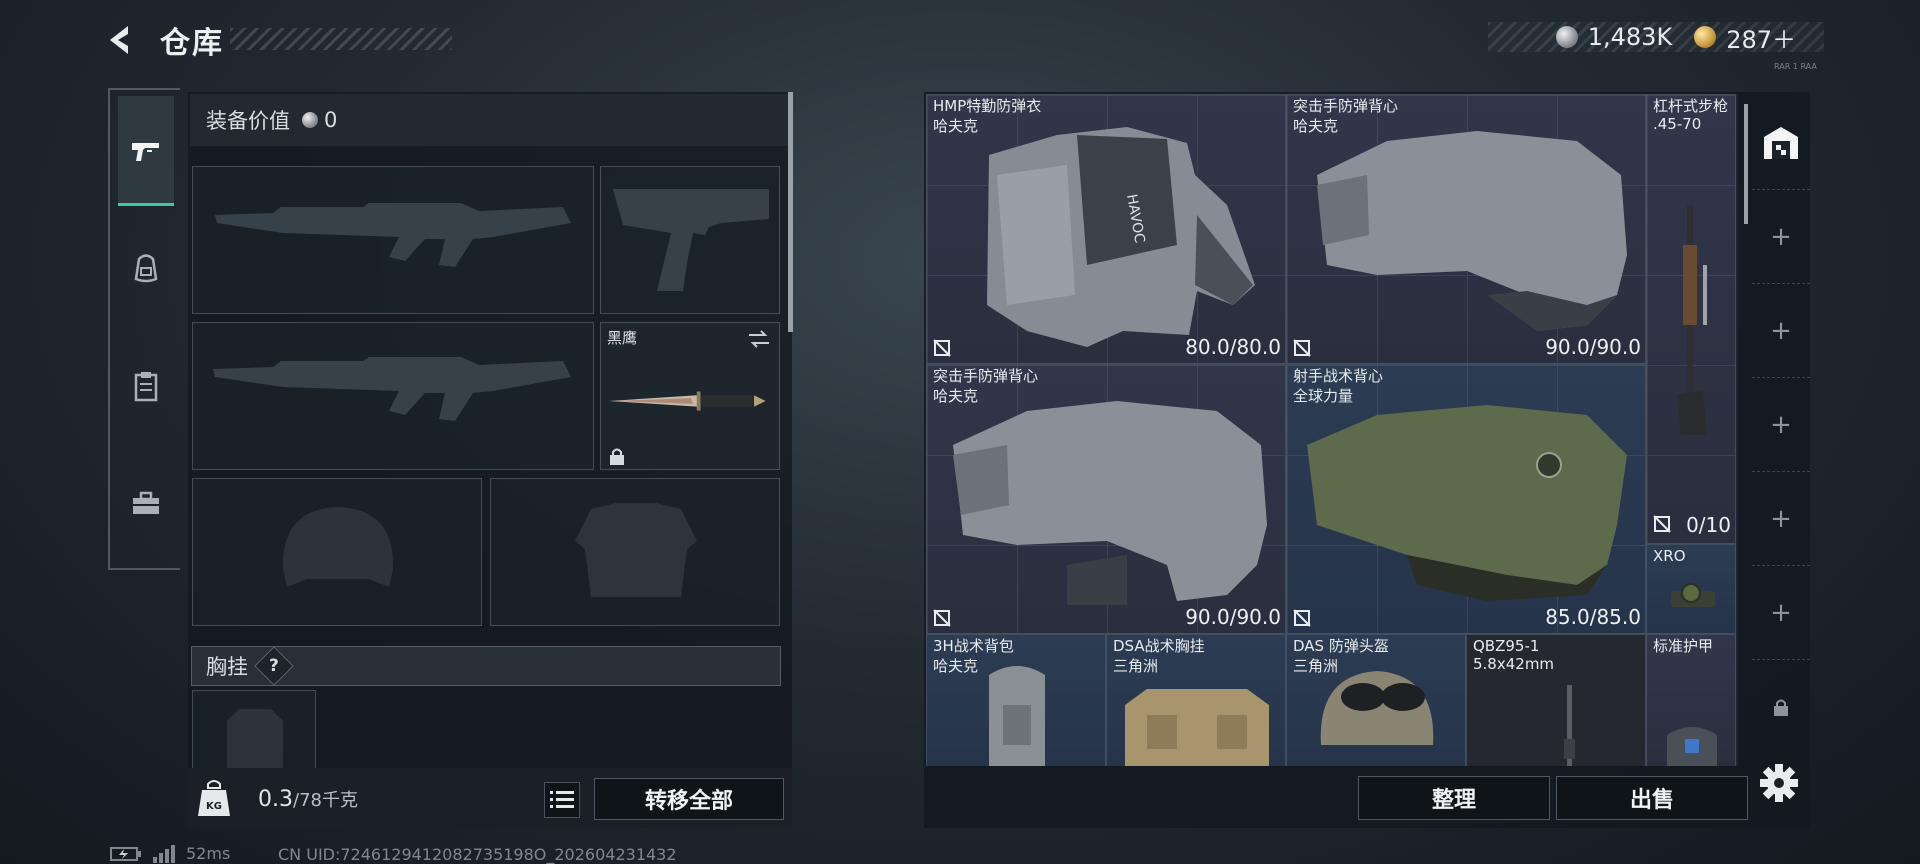 The height and width of the screenshot is (864, 1920). I want to click on item-brand: .45-70, so click(1677, 124).